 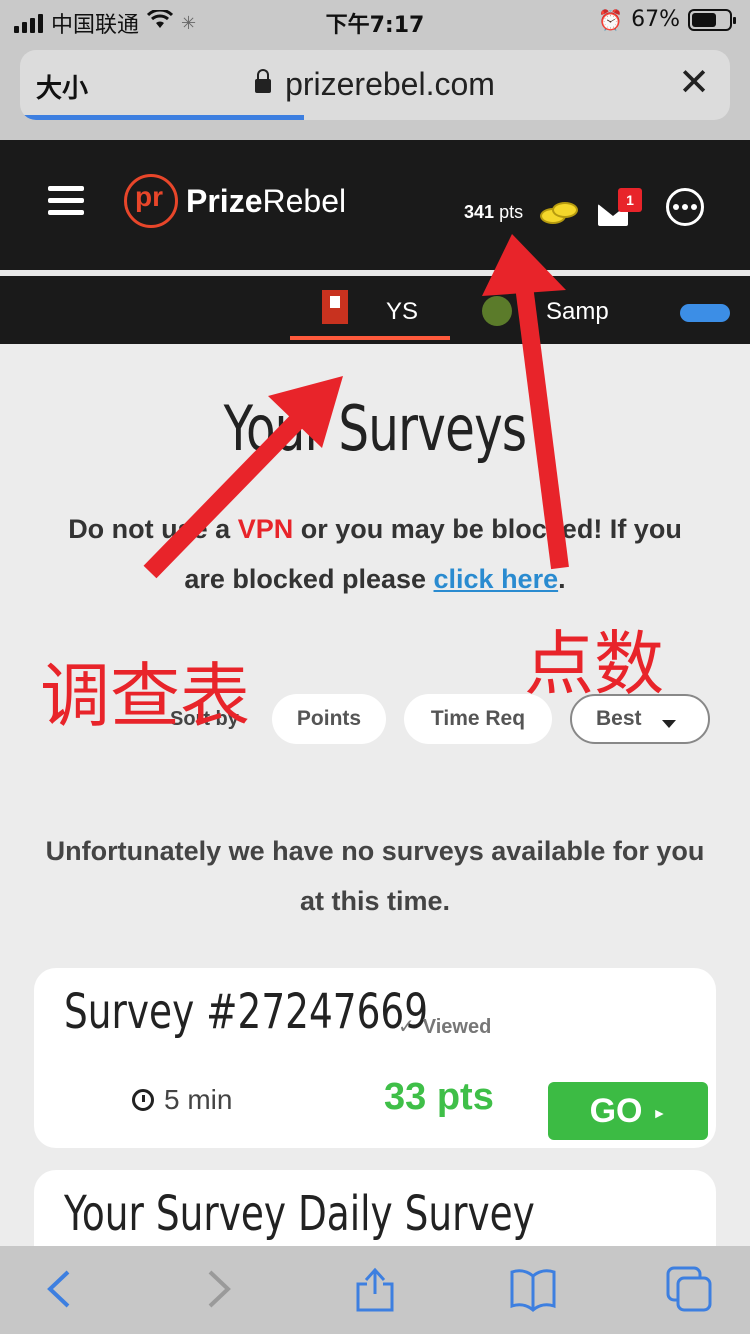 I want to click on go-button: GO ►, so click(x=628, y=1111).